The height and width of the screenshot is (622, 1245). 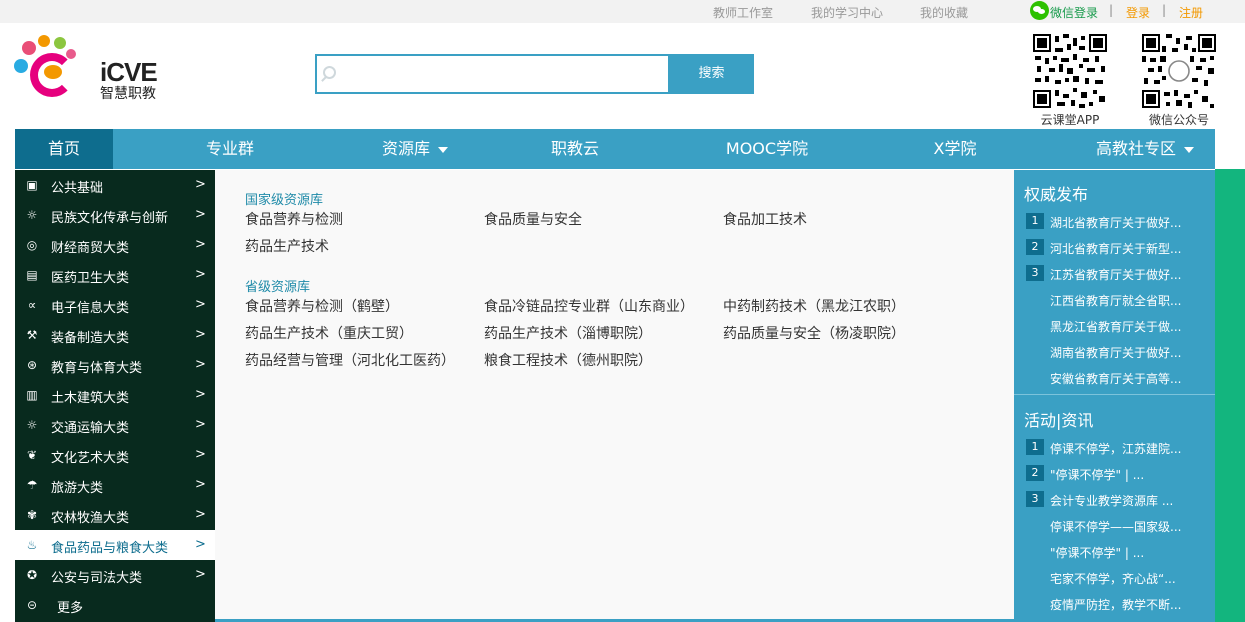 I want to click on category-more: ⊝ 更多, so click(x=115, y=605).